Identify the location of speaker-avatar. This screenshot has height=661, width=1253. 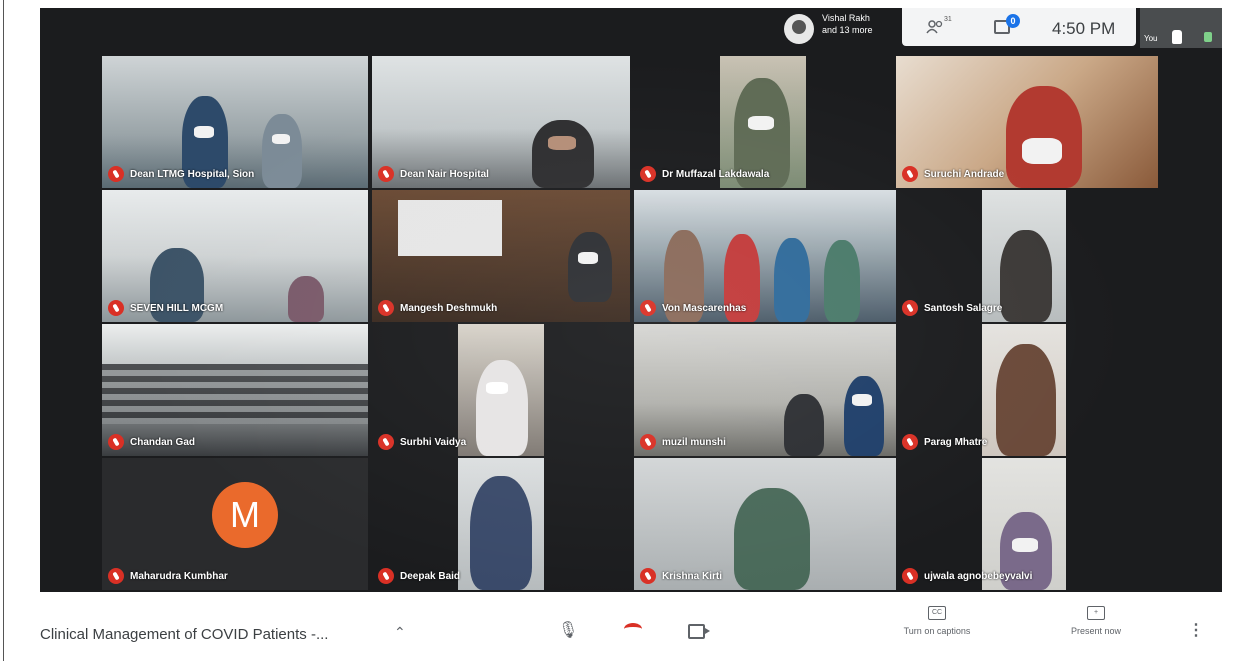
(799, 29).